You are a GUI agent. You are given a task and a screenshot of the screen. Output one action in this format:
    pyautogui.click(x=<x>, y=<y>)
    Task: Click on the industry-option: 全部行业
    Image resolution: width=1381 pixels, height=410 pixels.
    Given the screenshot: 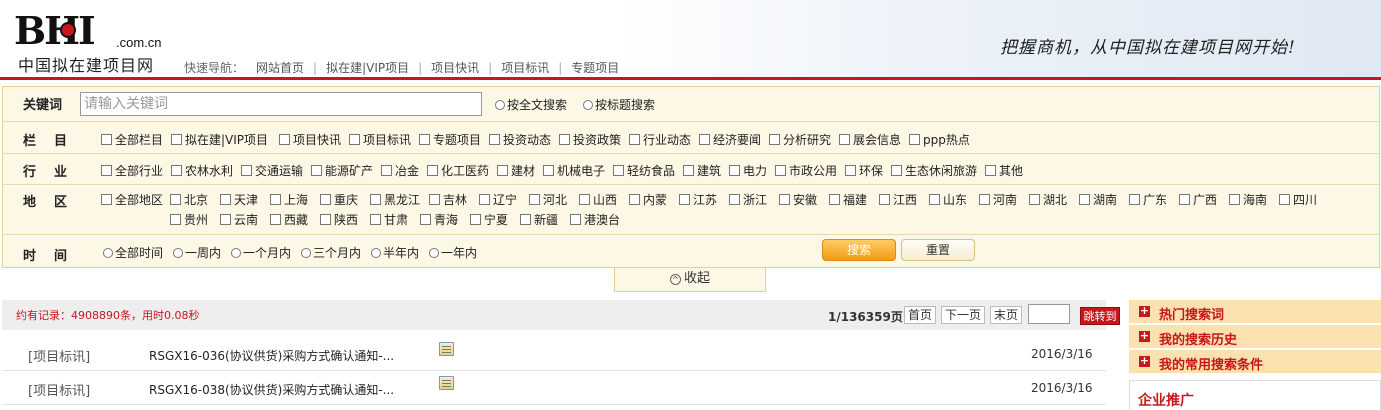 What is the action you would take?
    pyautogui.click(x=132, y=170)
    